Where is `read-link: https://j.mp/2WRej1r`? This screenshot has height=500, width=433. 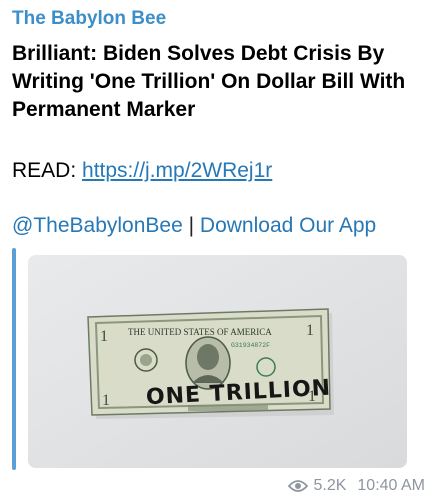 read-link: https://j.mp/2WRej1r is located at coordinates (177, 170).